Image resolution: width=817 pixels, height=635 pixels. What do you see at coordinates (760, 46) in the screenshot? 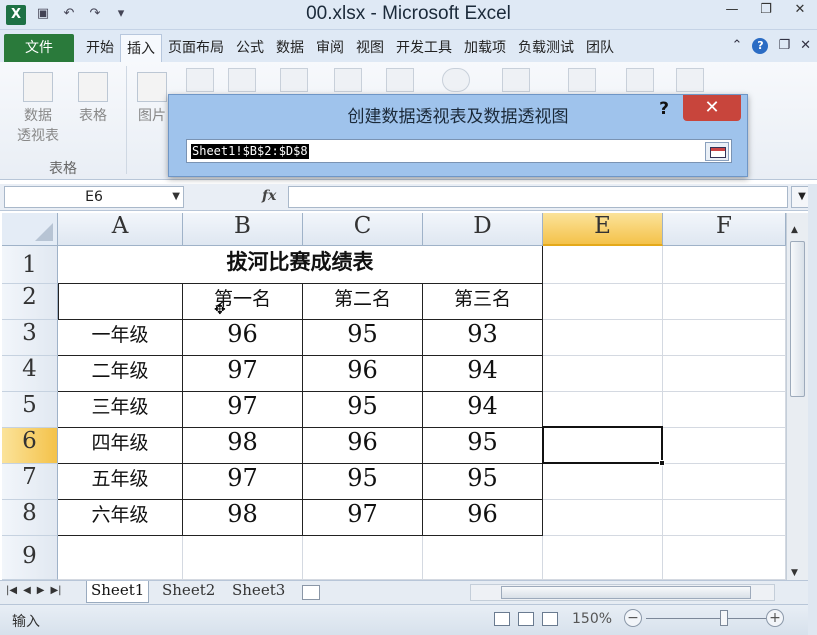
I see `help-icon: ?` at bounding box center [760, 46].